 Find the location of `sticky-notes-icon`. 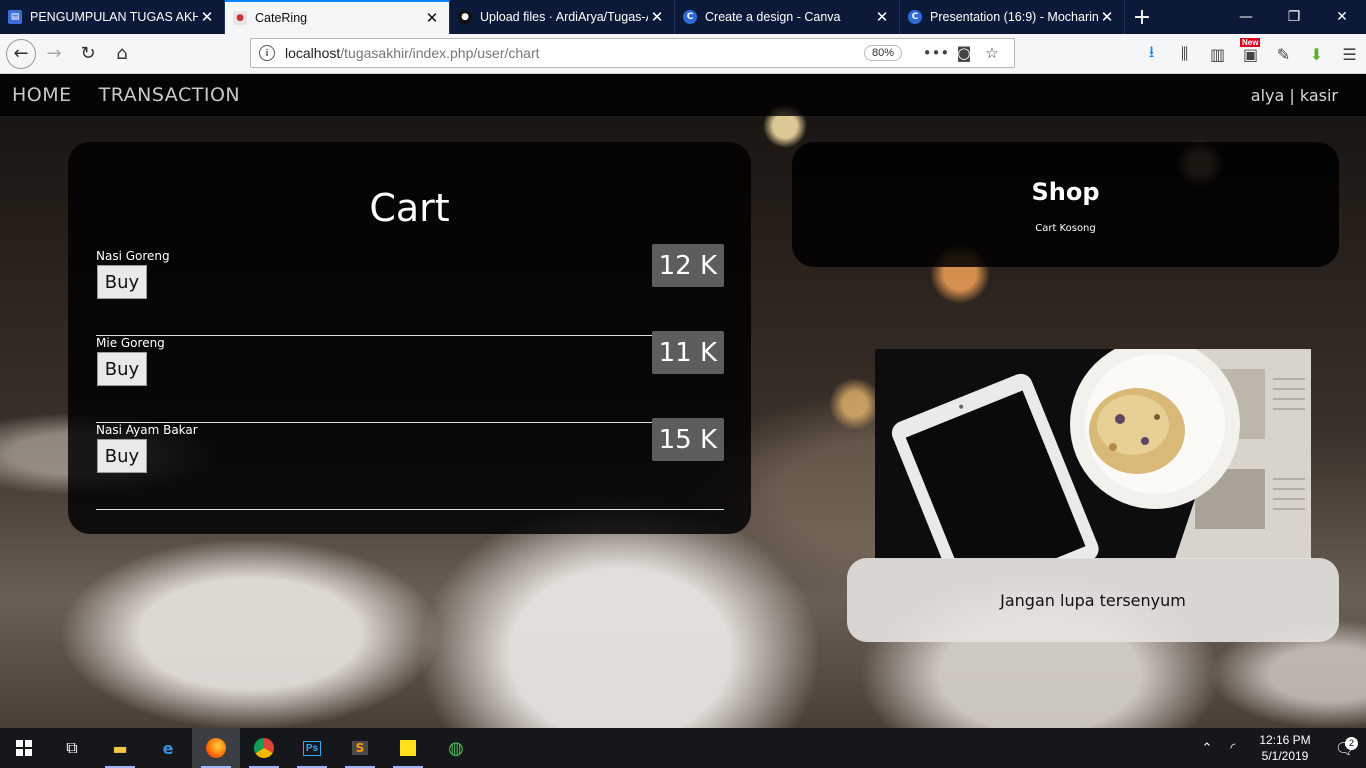

sticky-notes-icon is located at coordinates (408, 748).